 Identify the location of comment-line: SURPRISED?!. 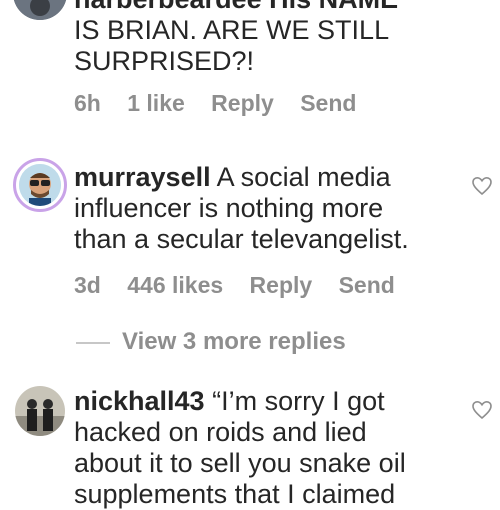
(164, 61).